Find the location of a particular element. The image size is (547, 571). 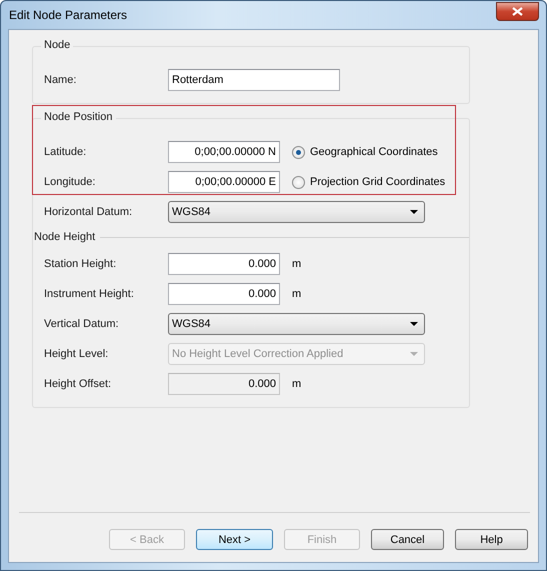

group-title: Node Position is located at coordinates (78, 117).